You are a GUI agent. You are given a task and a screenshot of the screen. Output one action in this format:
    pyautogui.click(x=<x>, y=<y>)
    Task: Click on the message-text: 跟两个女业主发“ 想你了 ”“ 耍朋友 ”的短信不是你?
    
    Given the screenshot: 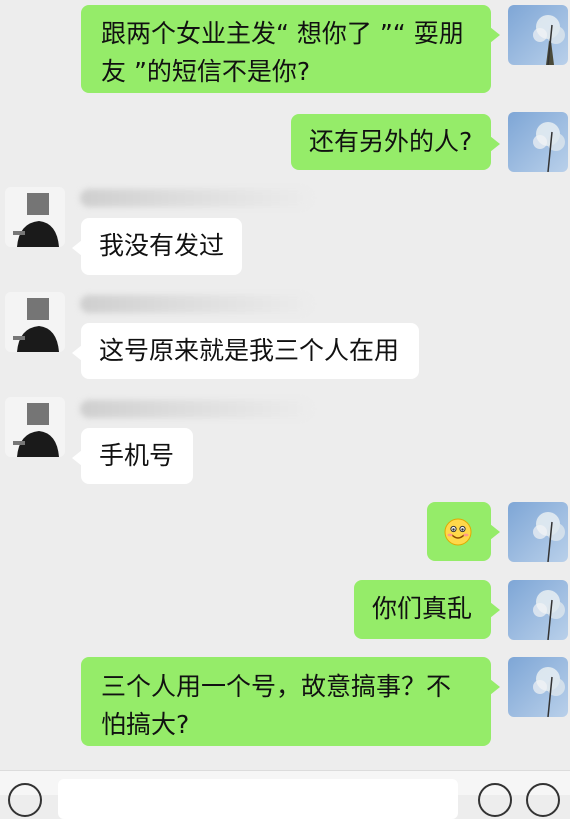 What is the action you would take?
    pyautogui.click(x=282, y=52)
    